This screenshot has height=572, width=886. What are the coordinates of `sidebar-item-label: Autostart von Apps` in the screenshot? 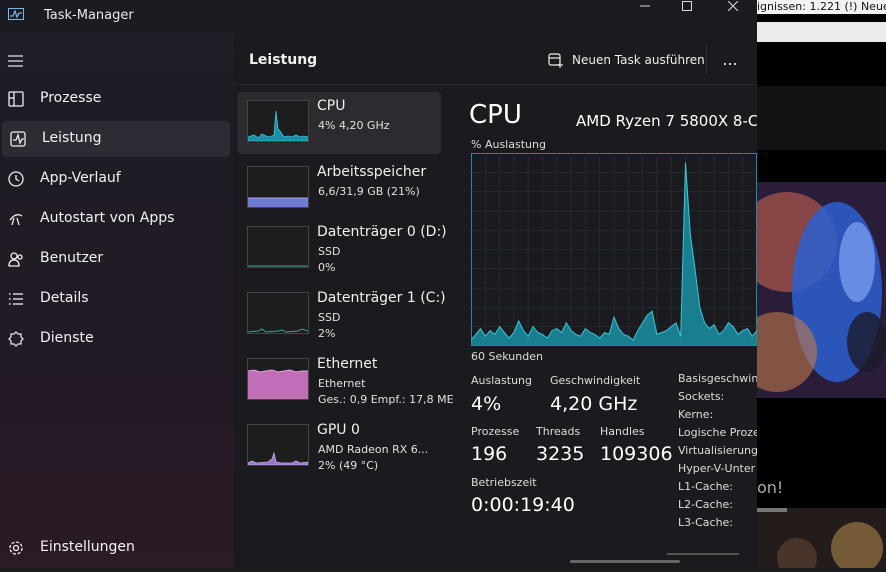 It's located at (107, 218).